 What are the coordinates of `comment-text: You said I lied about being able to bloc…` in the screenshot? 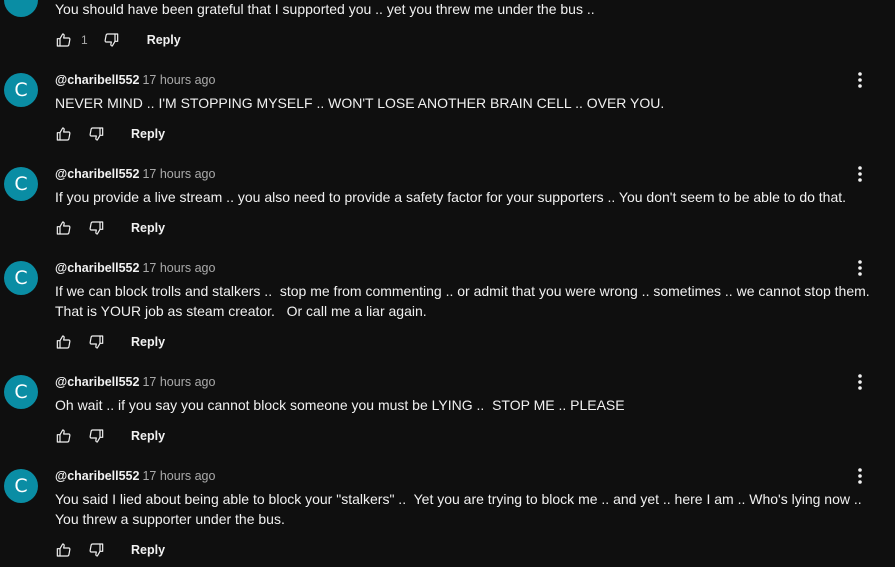 It's located at (460, 509).